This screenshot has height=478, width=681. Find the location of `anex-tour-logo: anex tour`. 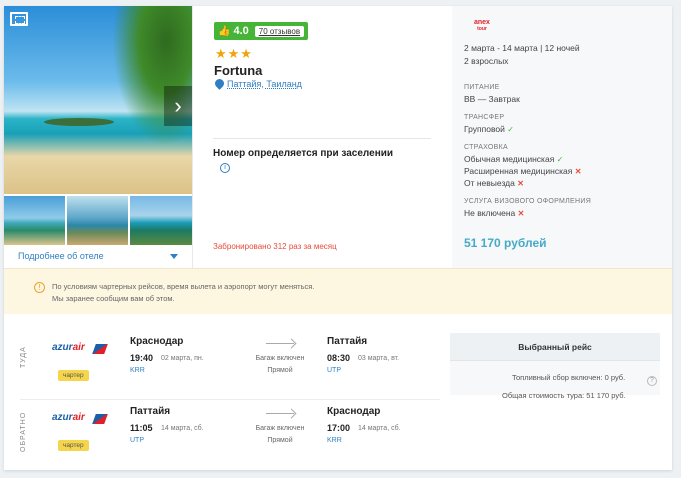

anex-tour-logo: anex tour is located at coordinates (482, 25).